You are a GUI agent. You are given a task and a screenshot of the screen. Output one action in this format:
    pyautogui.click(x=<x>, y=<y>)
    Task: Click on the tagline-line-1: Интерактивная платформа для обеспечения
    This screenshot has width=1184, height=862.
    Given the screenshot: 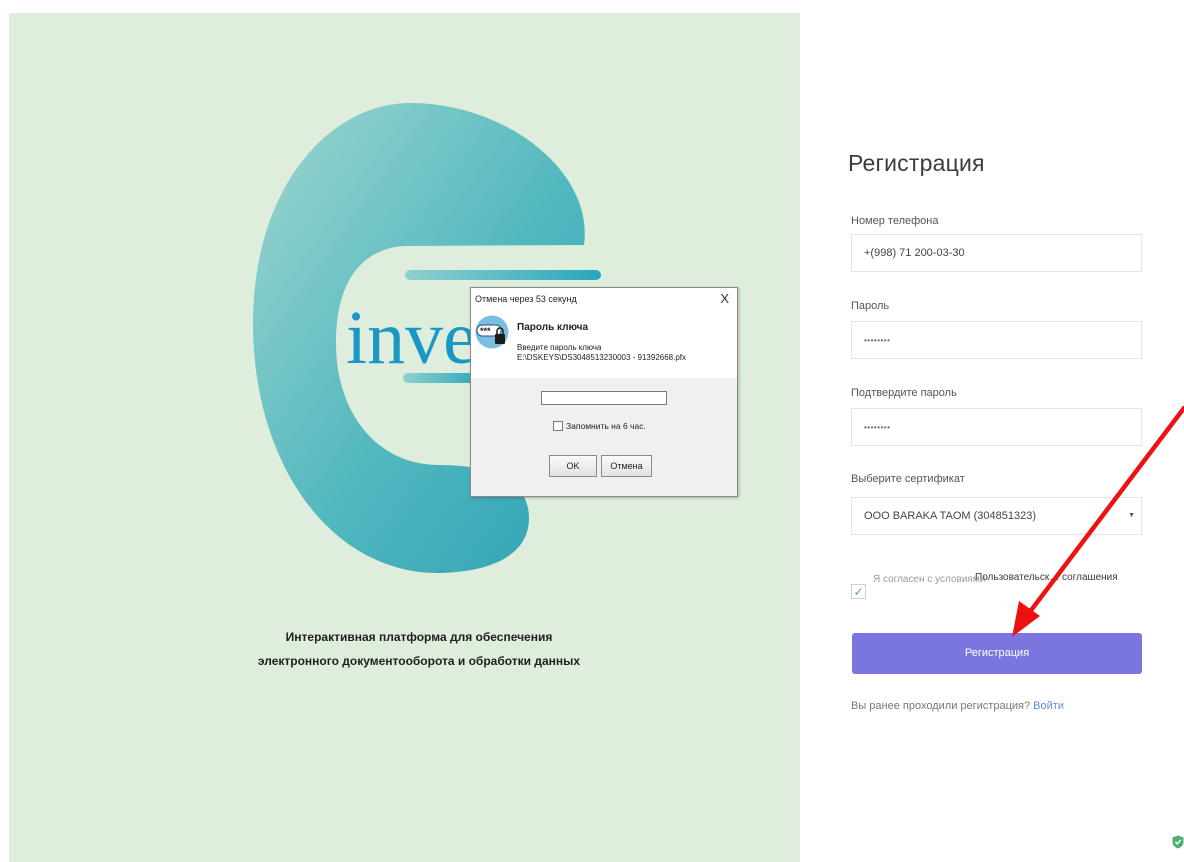 What is the action you would take?
    pyautogui.click(x=419, y=637)
    